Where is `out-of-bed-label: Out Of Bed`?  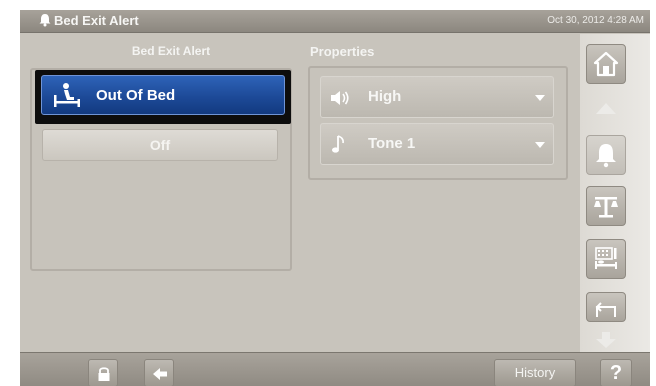
out-of-bed-label: Out Of Bed is located at coordinates (136, 95).